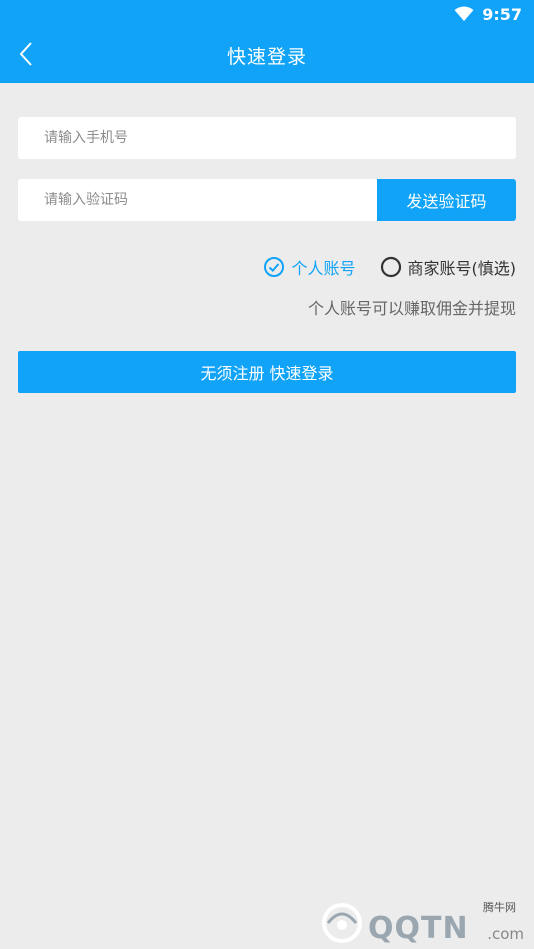 This screenshot has height=949, width=534. I want to click on header: 9:57 快速登录, so click(267, 41).